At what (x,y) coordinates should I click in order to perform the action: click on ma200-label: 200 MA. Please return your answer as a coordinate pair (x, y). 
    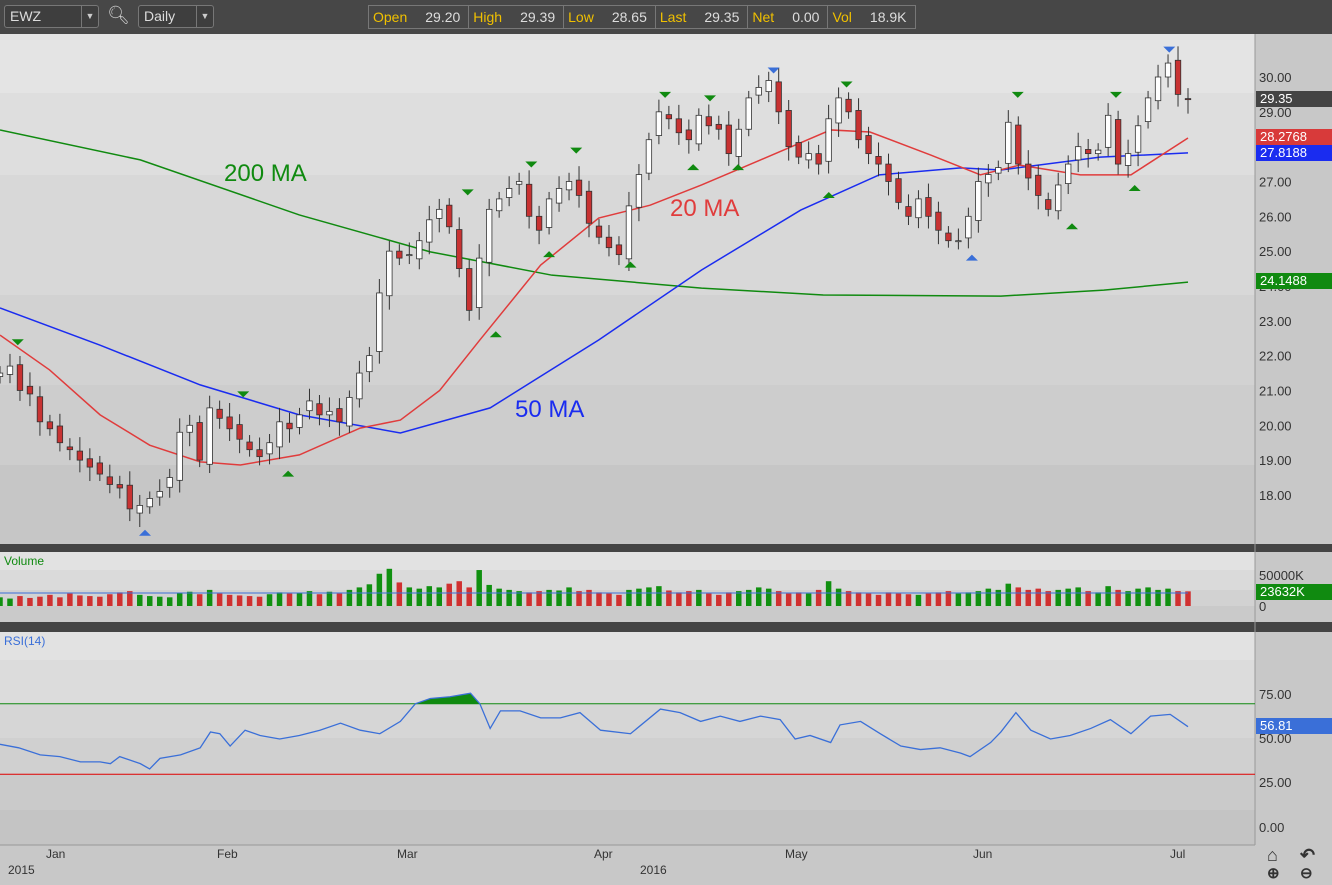
    Looking at the image, I should click on (265, 173).